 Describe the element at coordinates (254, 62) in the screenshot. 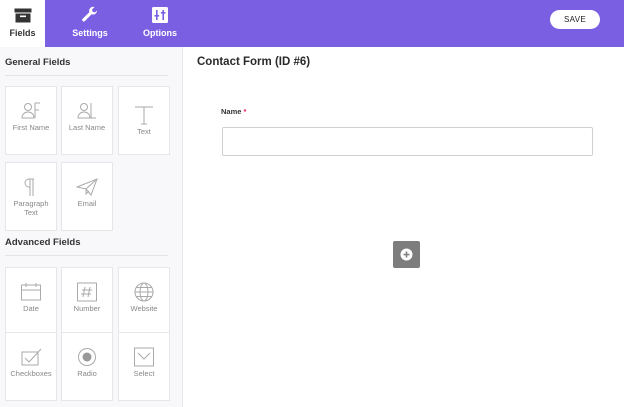

I see `page-title: Contact Form (ID #6)` at that location.